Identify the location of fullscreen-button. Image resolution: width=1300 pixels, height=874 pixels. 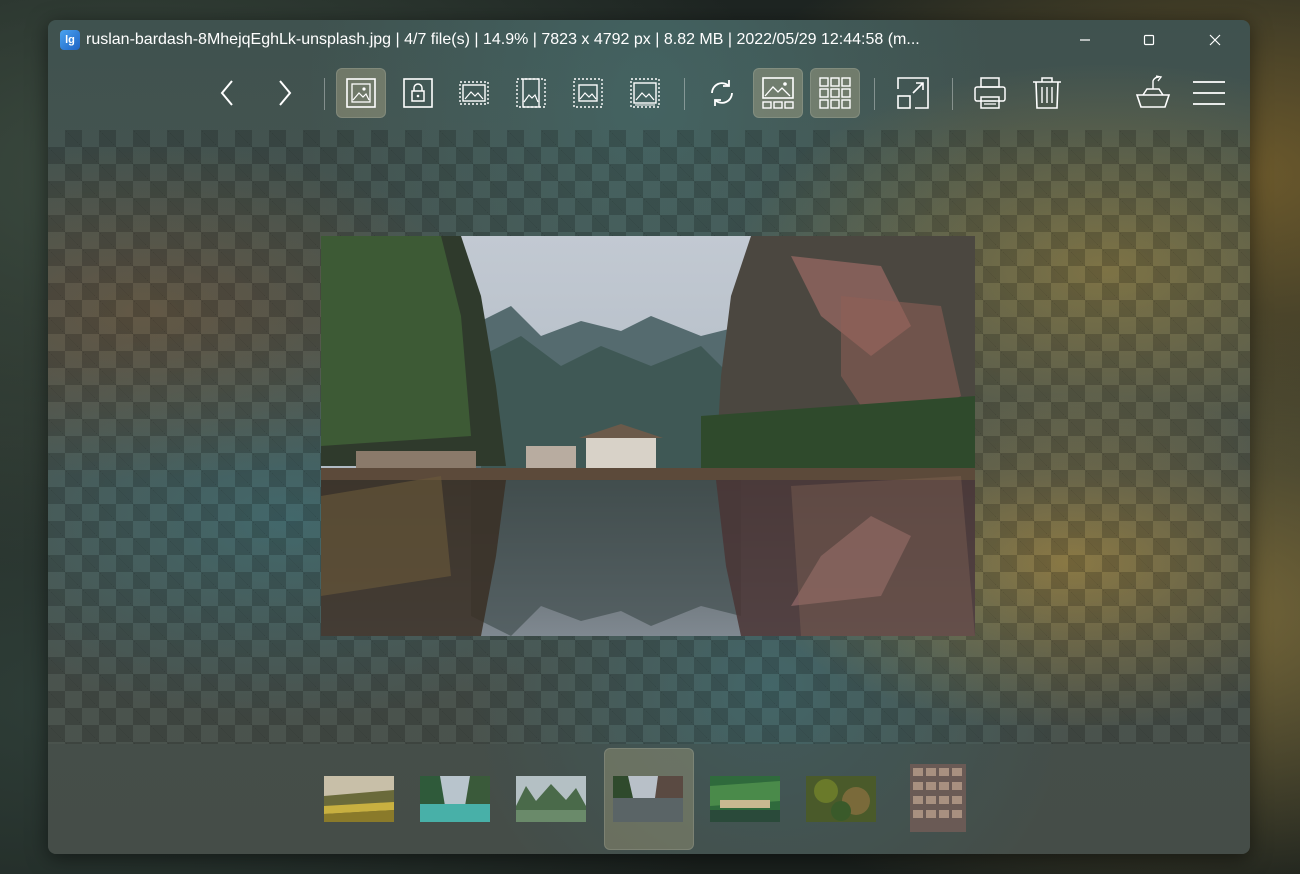
(913, 93).